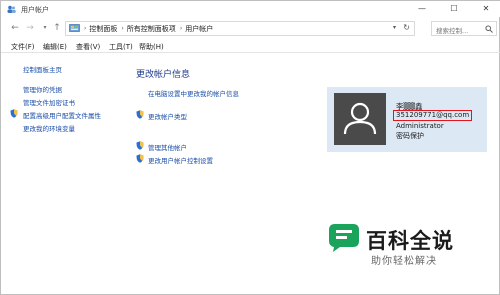 This screenshot has width=500, height=295. I want to click on advanced-profile-properties-link: 配置高级用户配置文件属性, so click(62, 115).